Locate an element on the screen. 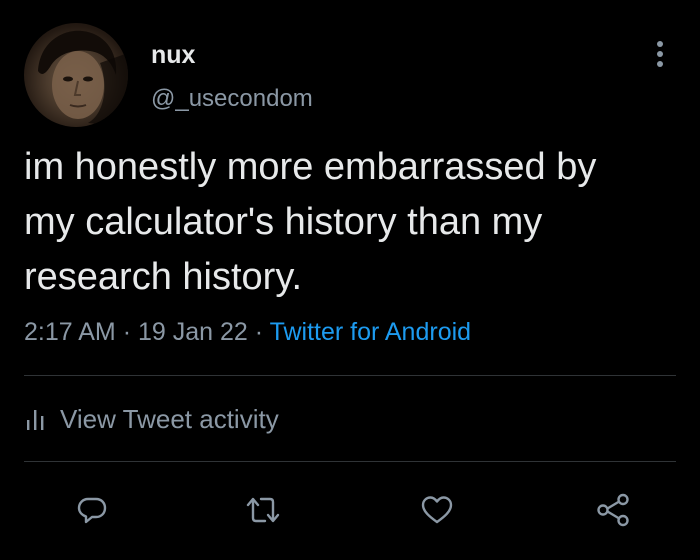 Image resolution: width=700 pixels, height=560 pixels. view-tweet-activity-link: View Tweet activity is located at coordinates (151, 419).